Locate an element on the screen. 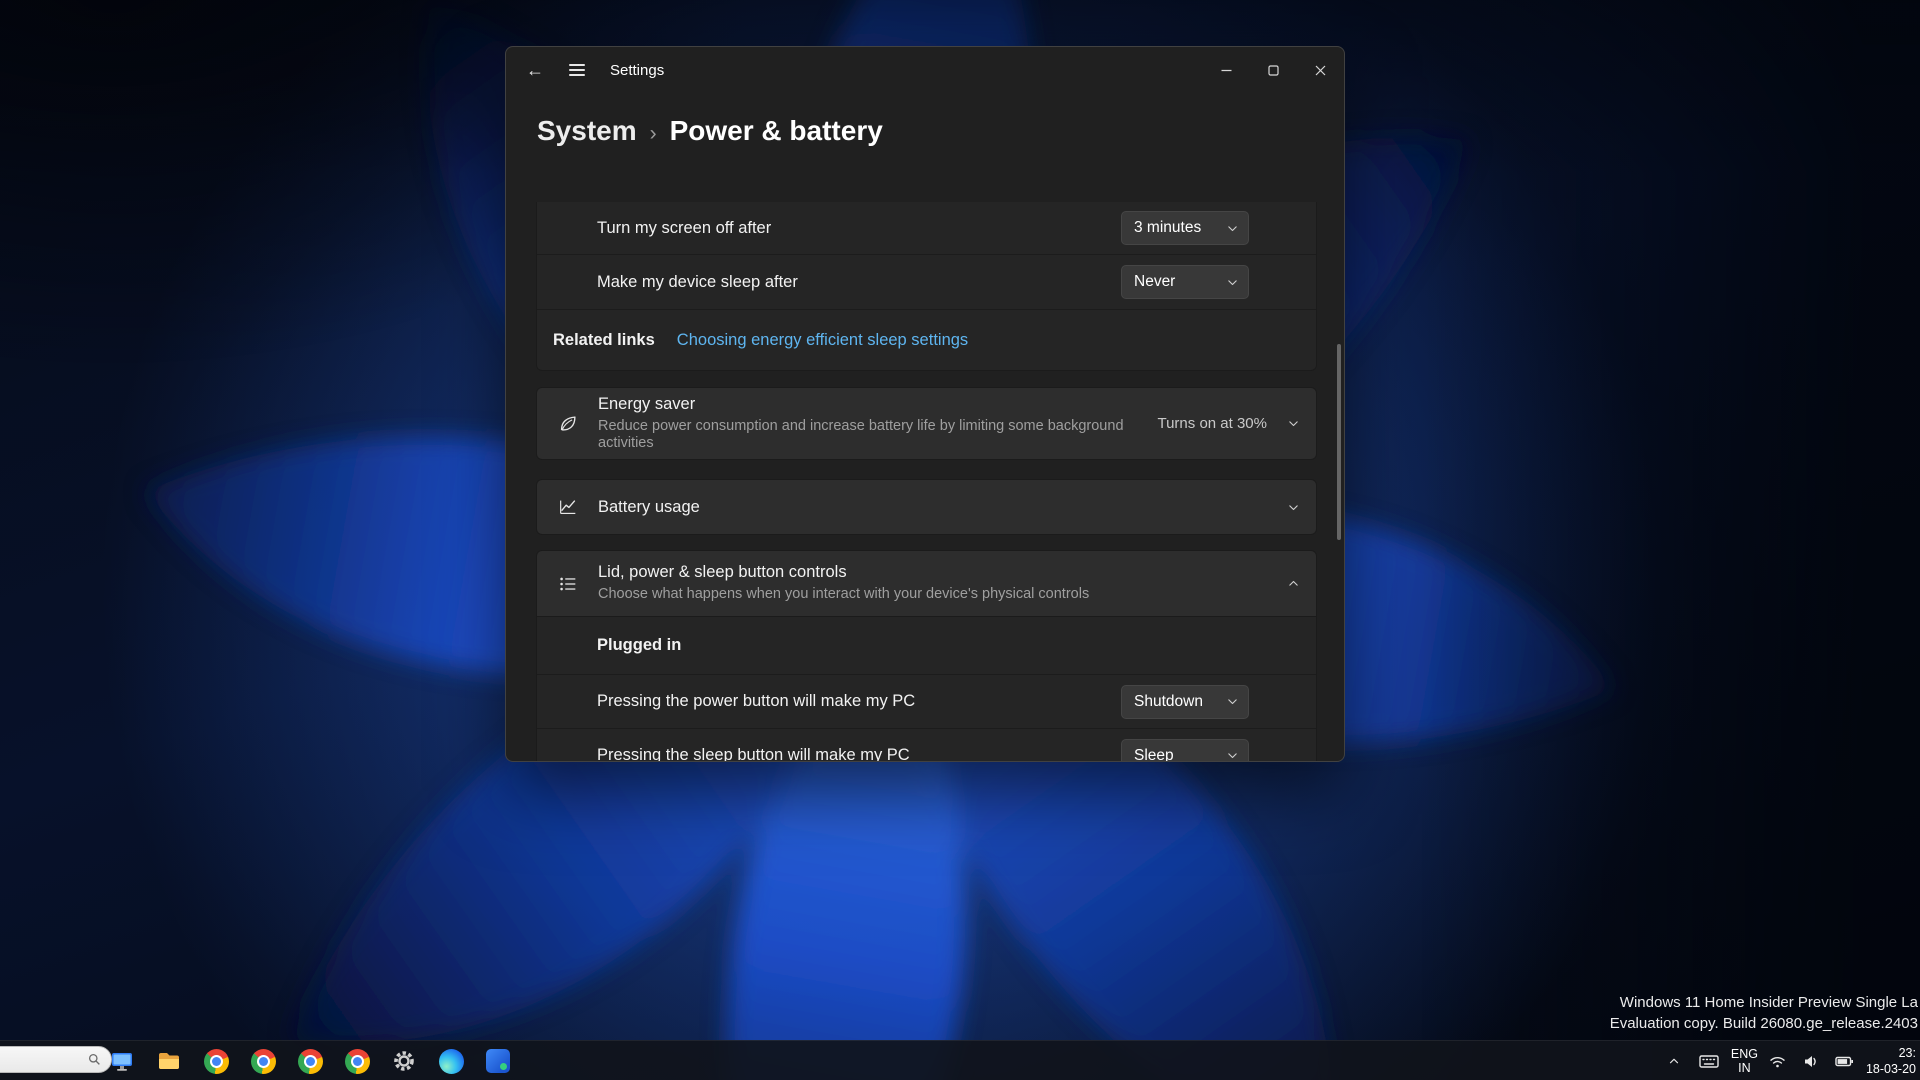 This screenshot has width=1920, height=1080. back-button: ← is located at coordinates (535, 70).